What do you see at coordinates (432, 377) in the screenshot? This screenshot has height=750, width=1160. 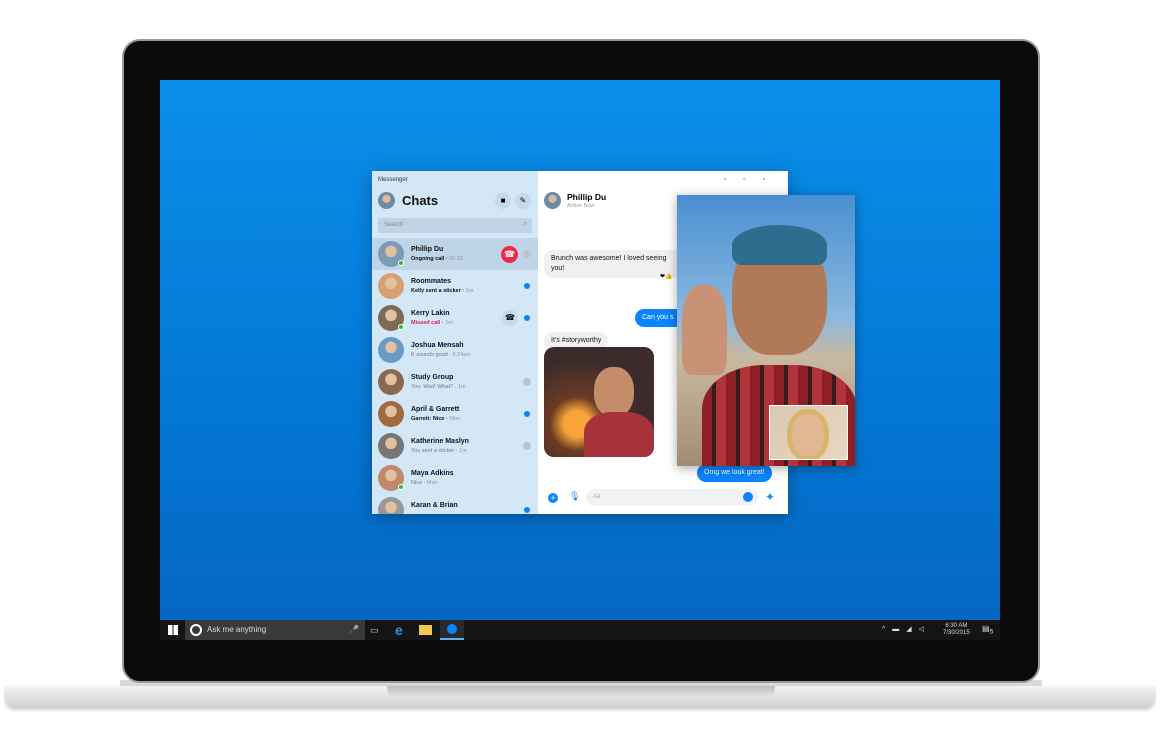 I see `chat-name: Study Group` at bounding box center [432, 377].